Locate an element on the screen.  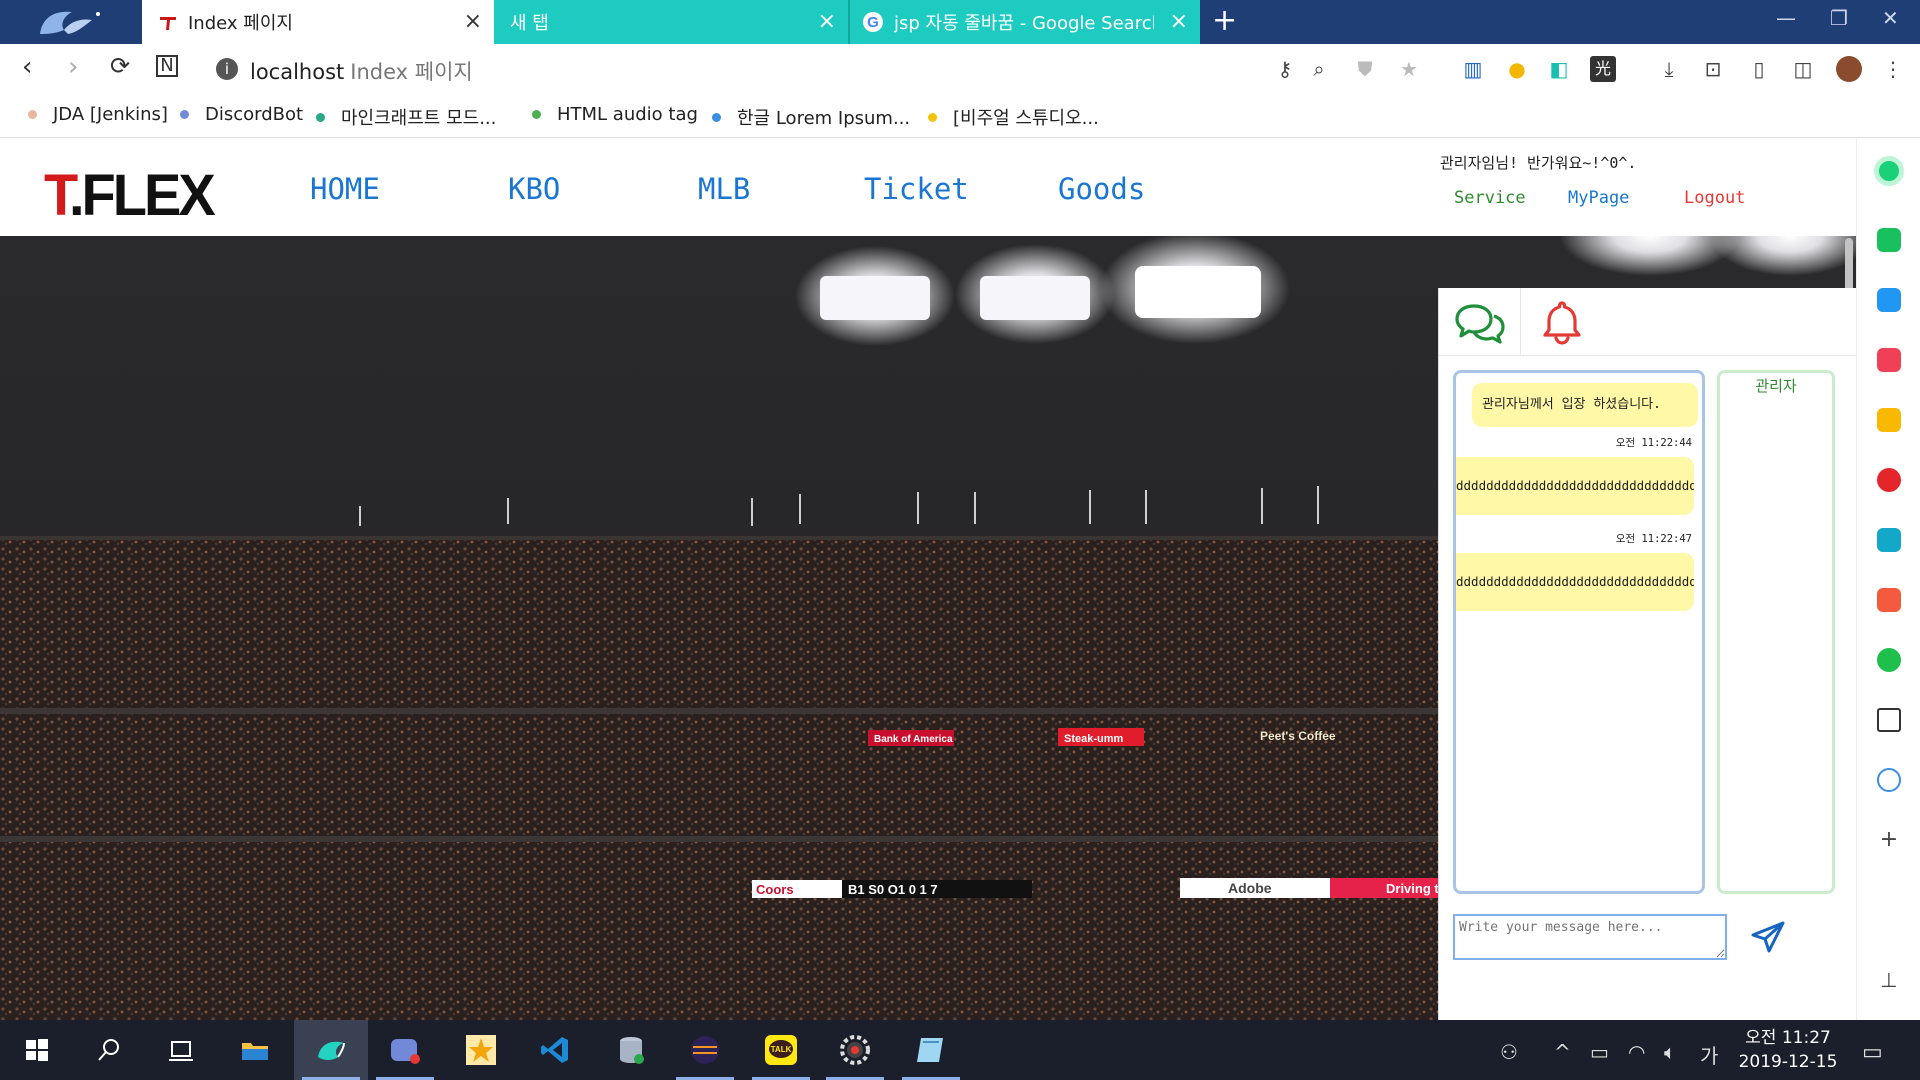
database-icon is located at coordinates (632, 1050).